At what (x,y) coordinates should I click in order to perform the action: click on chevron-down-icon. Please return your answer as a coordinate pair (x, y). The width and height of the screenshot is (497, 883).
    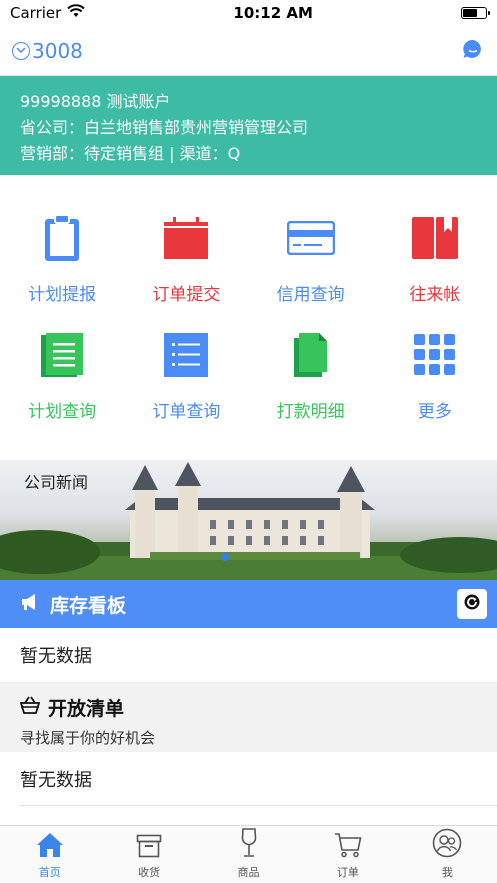
    Looking at the image, I should click on (21, 50).